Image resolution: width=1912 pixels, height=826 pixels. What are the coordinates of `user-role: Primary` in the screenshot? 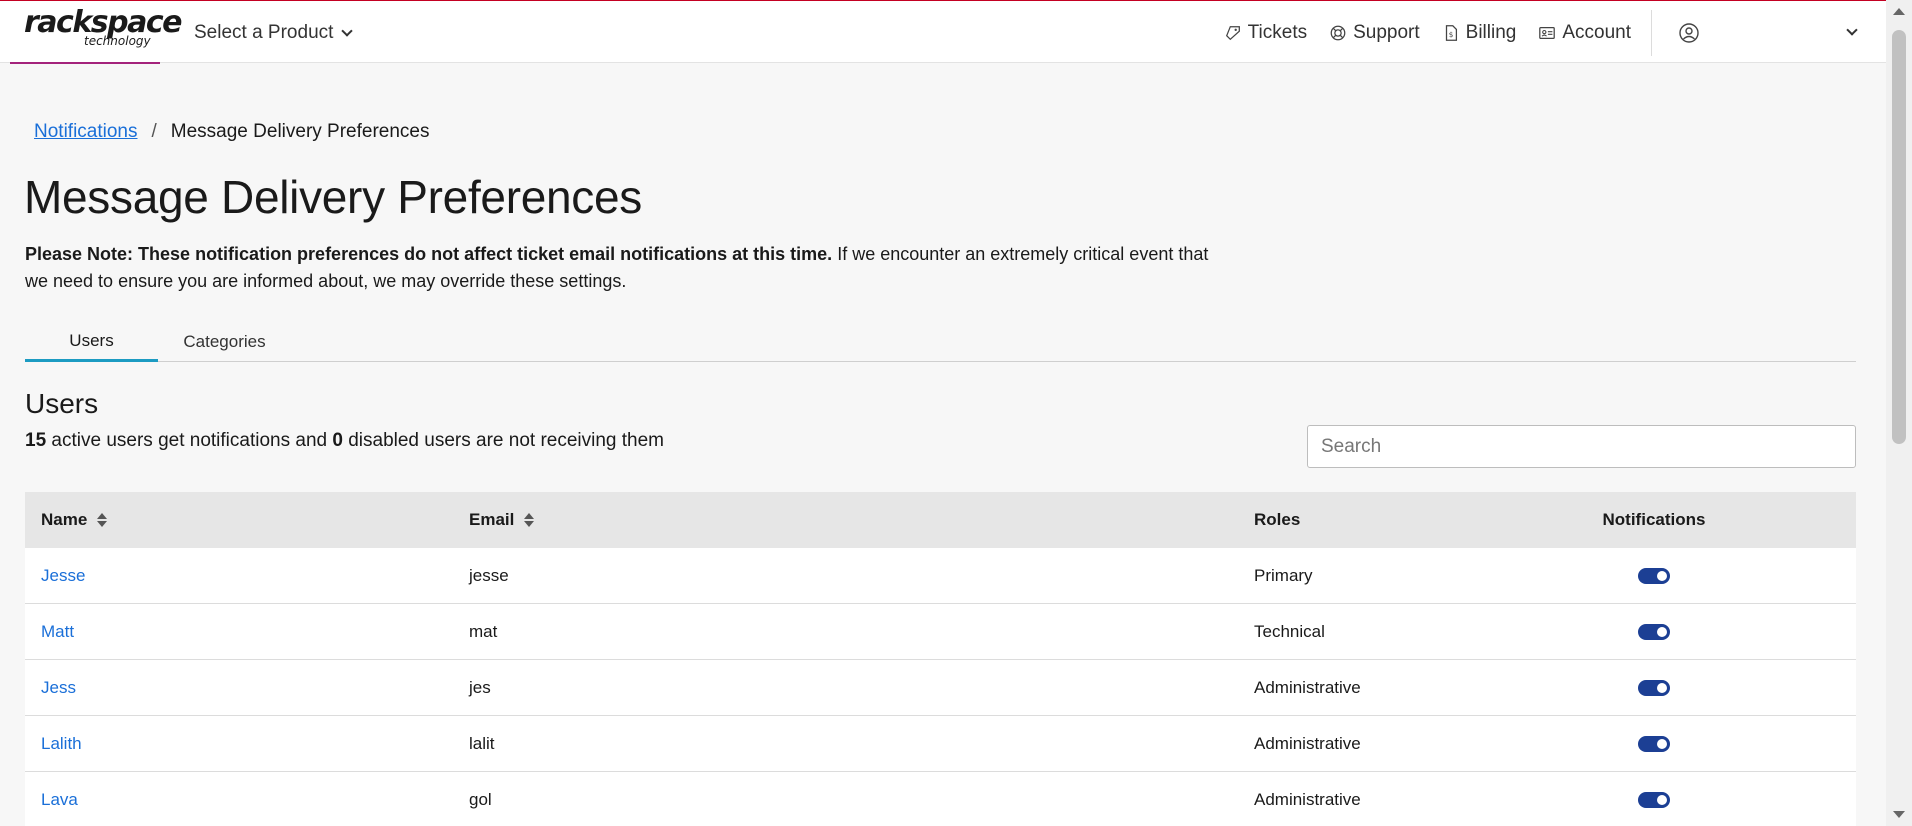 It's located at (1283, 575).